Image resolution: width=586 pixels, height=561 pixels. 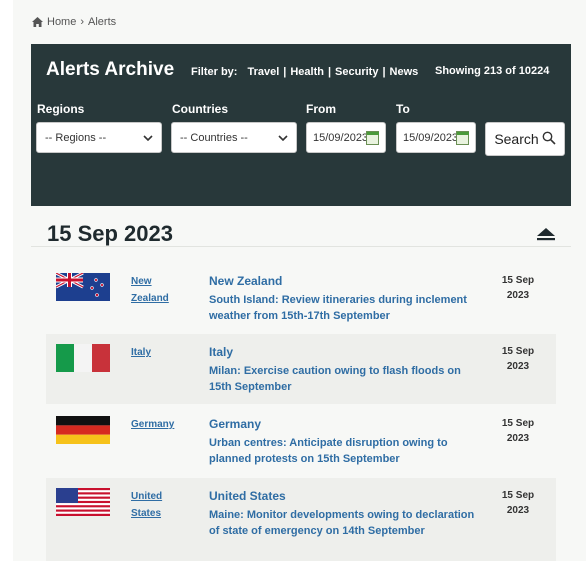 I want to click on regions-select: -- Regions --, so click(x=99, y=137).